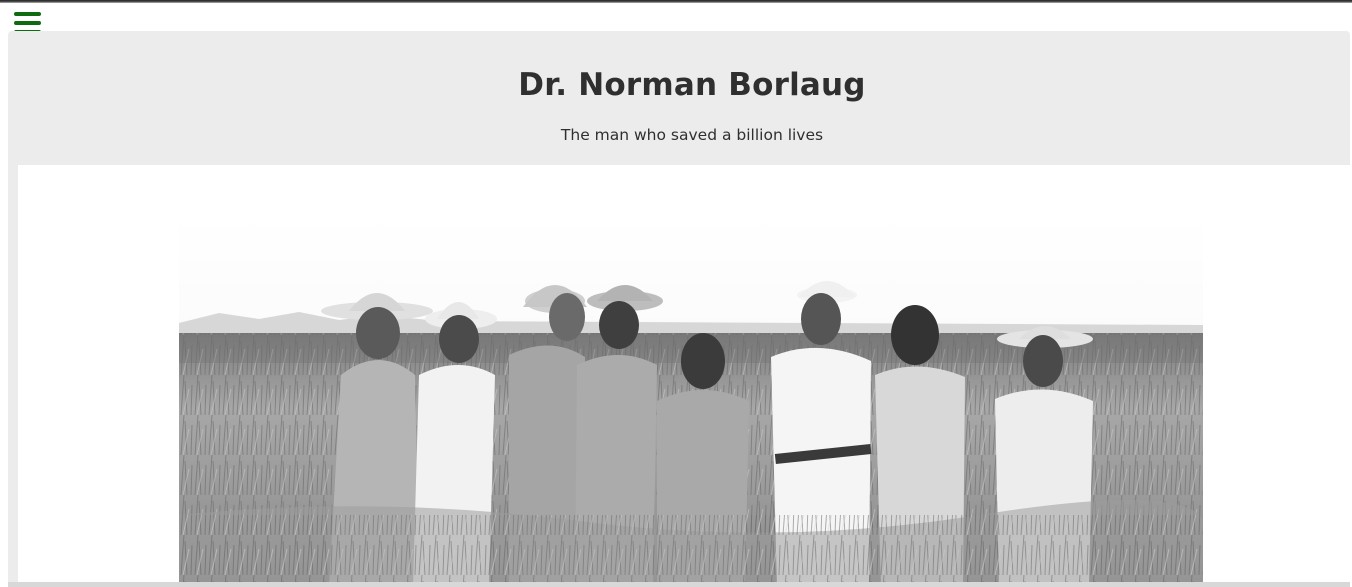 This screenshot has width=1352, height=587. Describe the element at coordinates (27, 23) in the screenshot. I see `menu-bar-middle` at that location.